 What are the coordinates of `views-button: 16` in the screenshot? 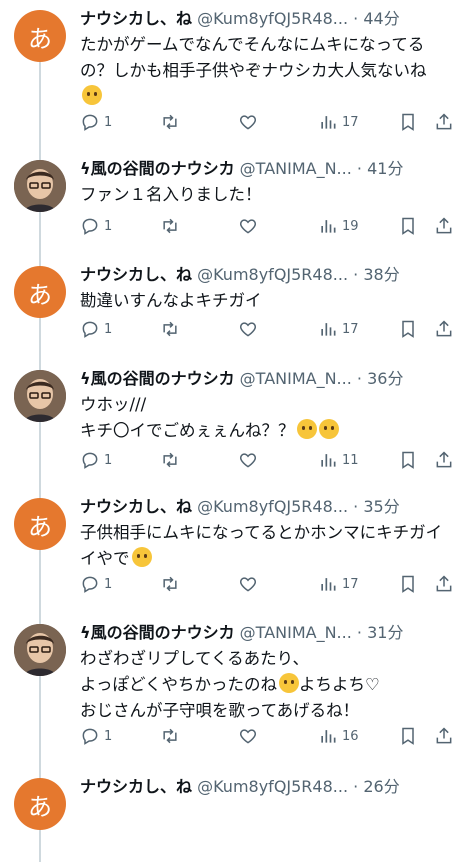 It's located at (338, 736).